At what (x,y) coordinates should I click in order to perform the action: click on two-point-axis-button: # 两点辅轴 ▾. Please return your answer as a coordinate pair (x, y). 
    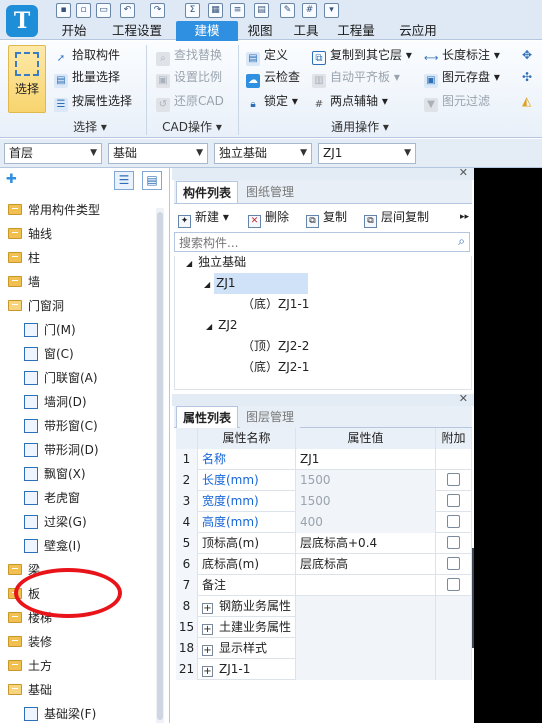
    Looking at the image, I should click on (350, 101).